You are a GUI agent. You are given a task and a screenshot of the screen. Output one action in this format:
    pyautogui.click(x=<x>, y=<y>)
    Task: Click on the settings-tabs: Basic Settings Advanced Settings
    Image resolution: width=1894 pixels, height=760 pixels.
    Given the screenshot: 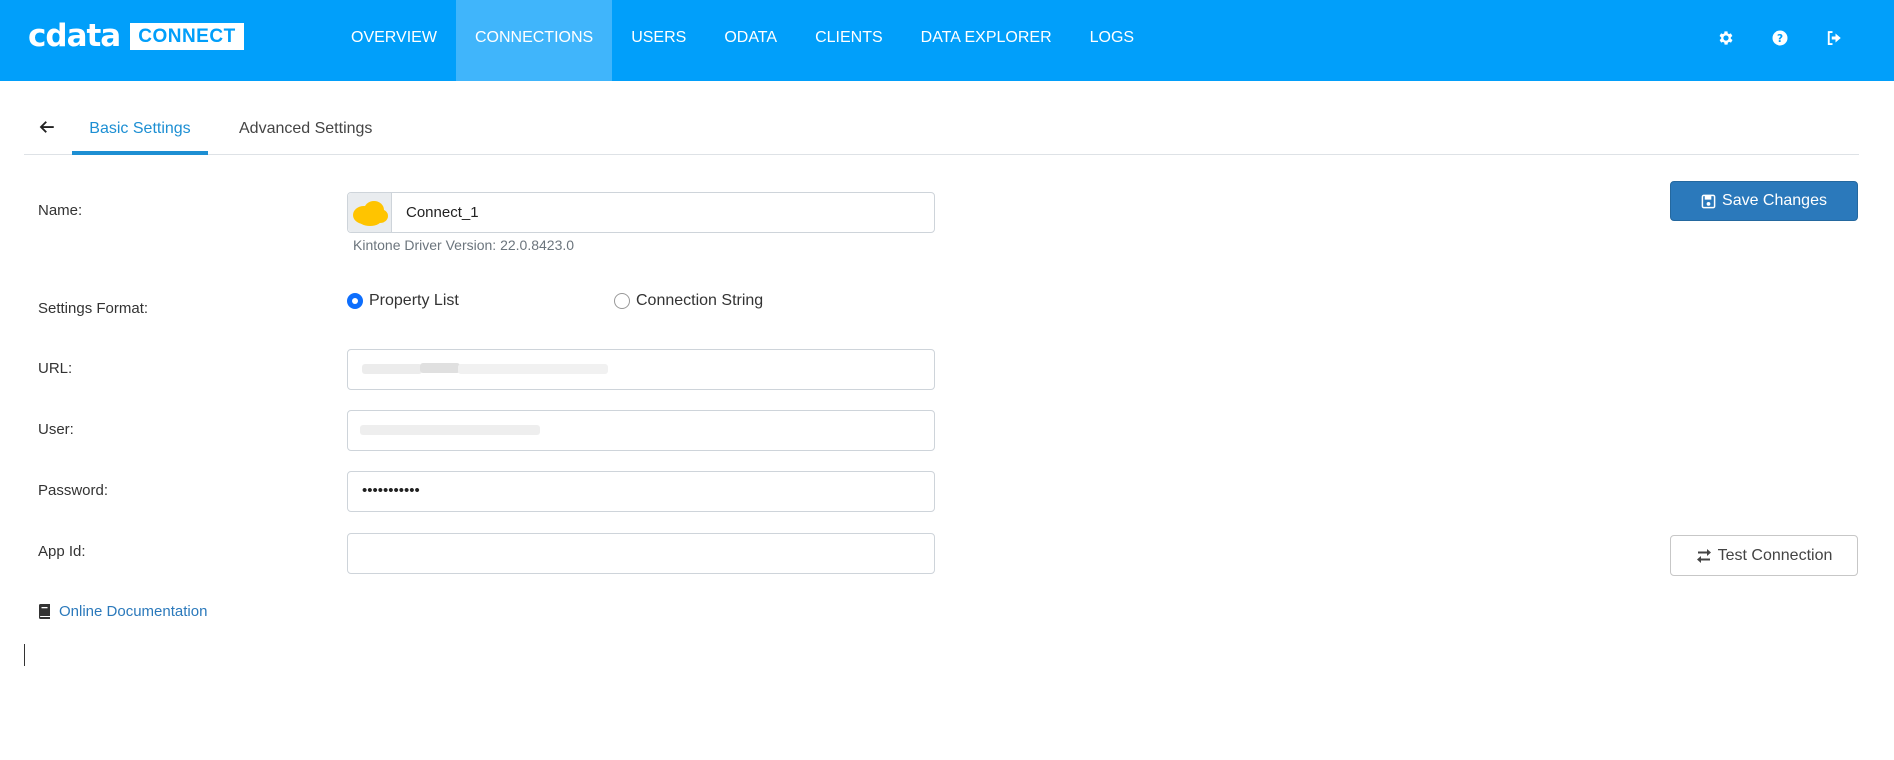 What is the action you would take?
    pyautogui.click(x=941, y=133)
    